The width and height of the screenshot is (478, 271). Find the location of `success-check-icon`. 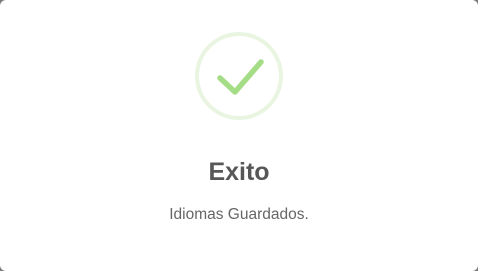

success-check-icon is located at coordinates (240, 77).